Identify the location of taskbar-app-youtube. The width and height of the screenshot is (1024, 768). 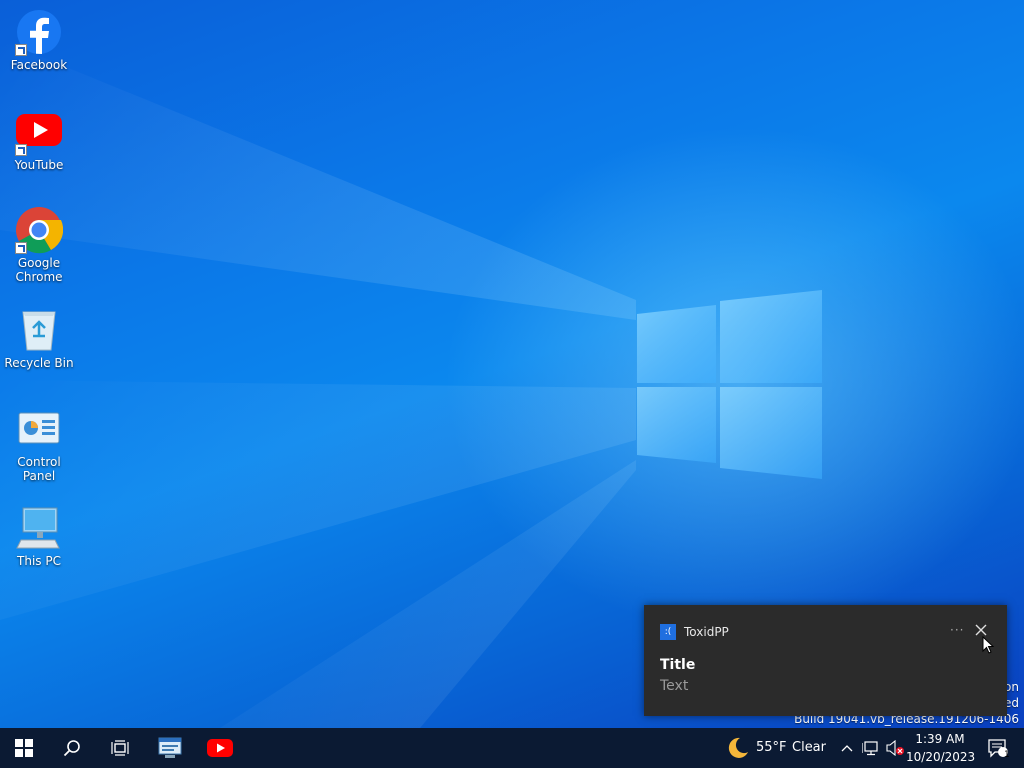
(220, 748).